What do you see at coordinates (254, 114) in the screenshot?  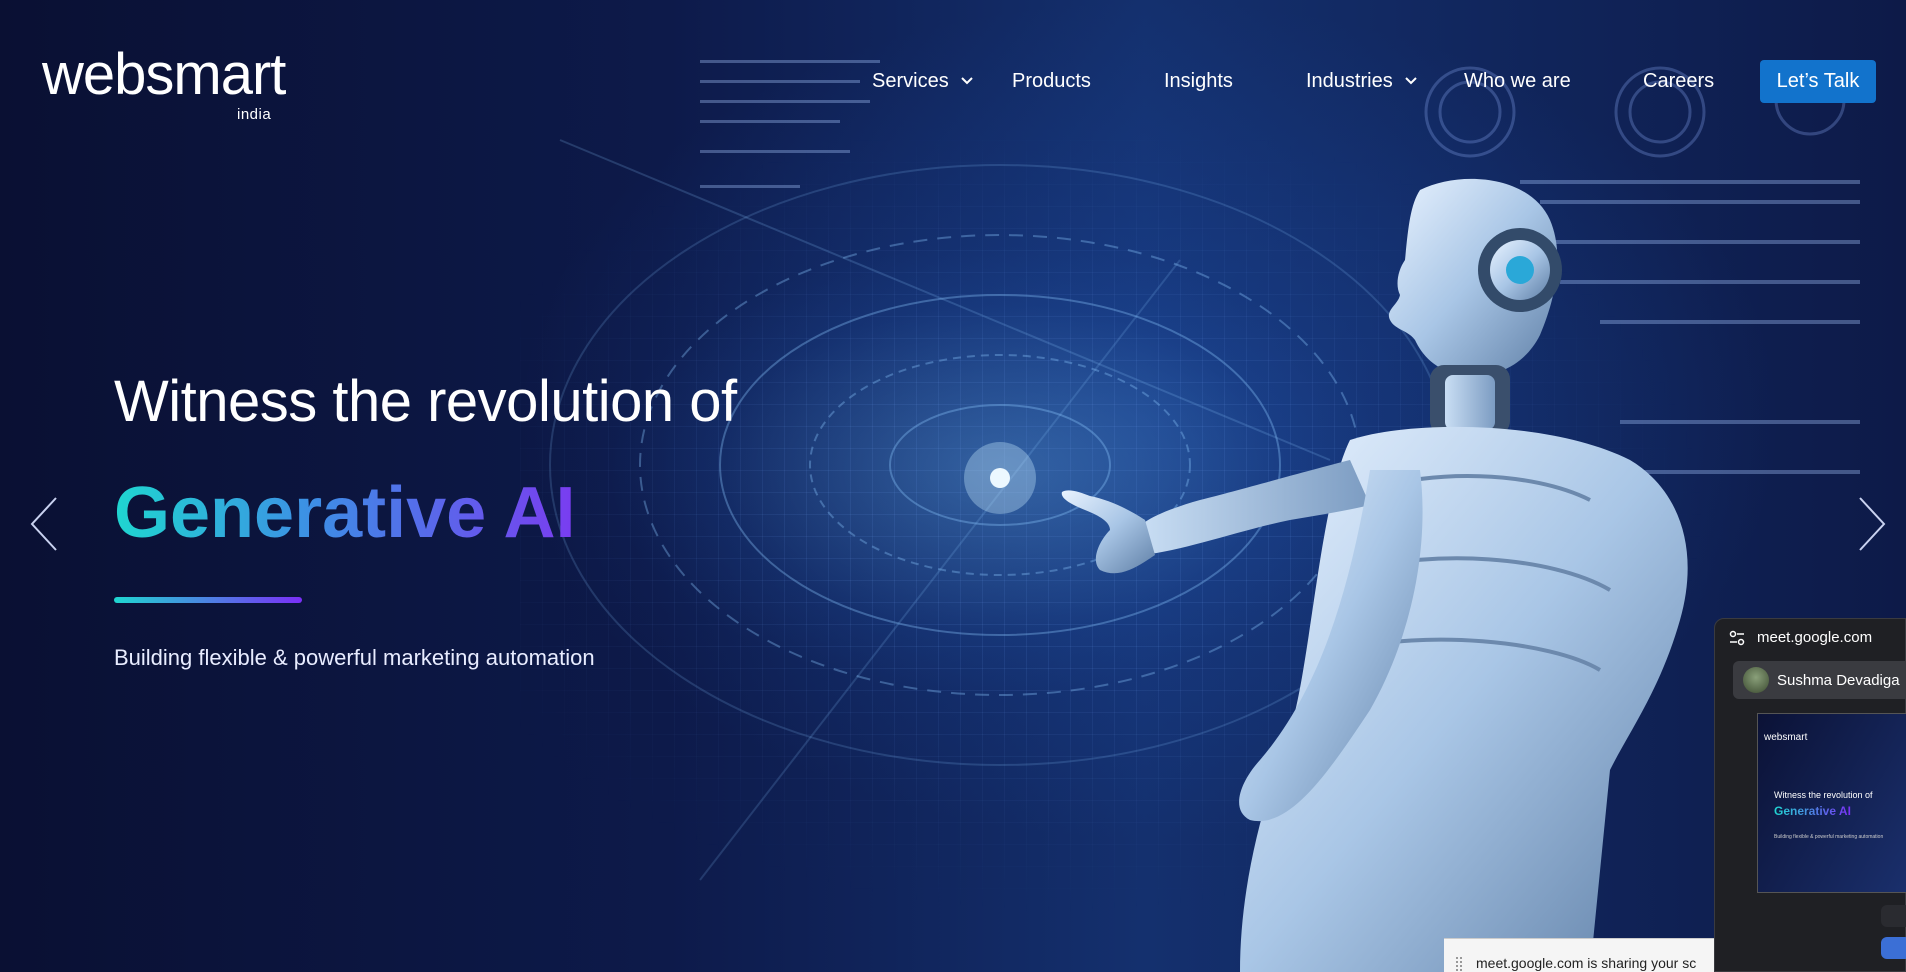 I see `brand-logo-subtitle: india` at bounding box center [254, 114].